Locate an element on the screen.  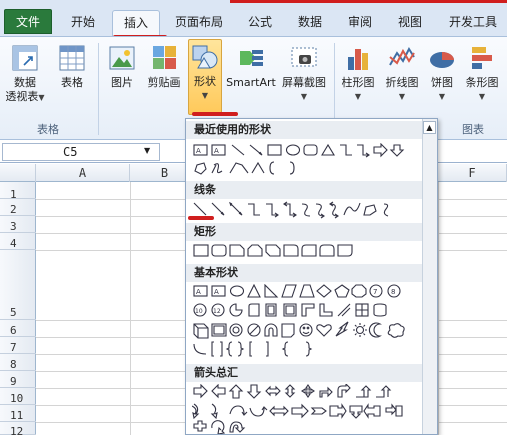
rectangle-shapes-icons is located at coordinates (310, 251).